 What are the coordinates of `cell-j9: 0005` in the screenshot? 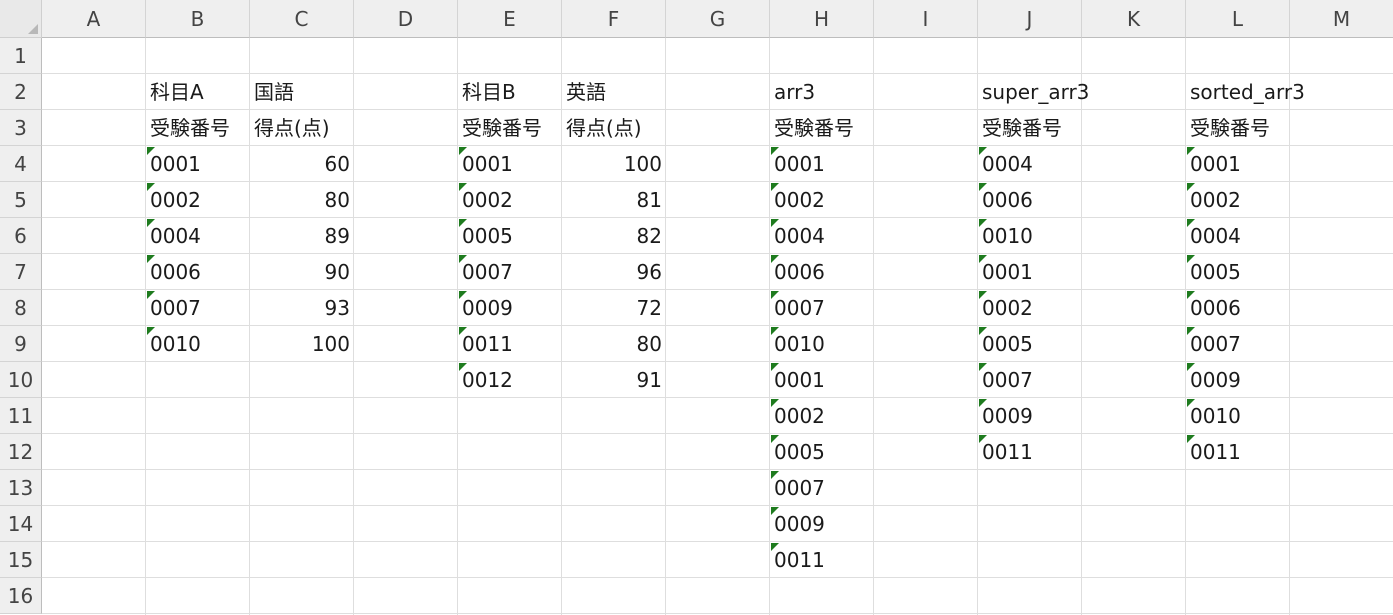 It's located at (1030, 344).